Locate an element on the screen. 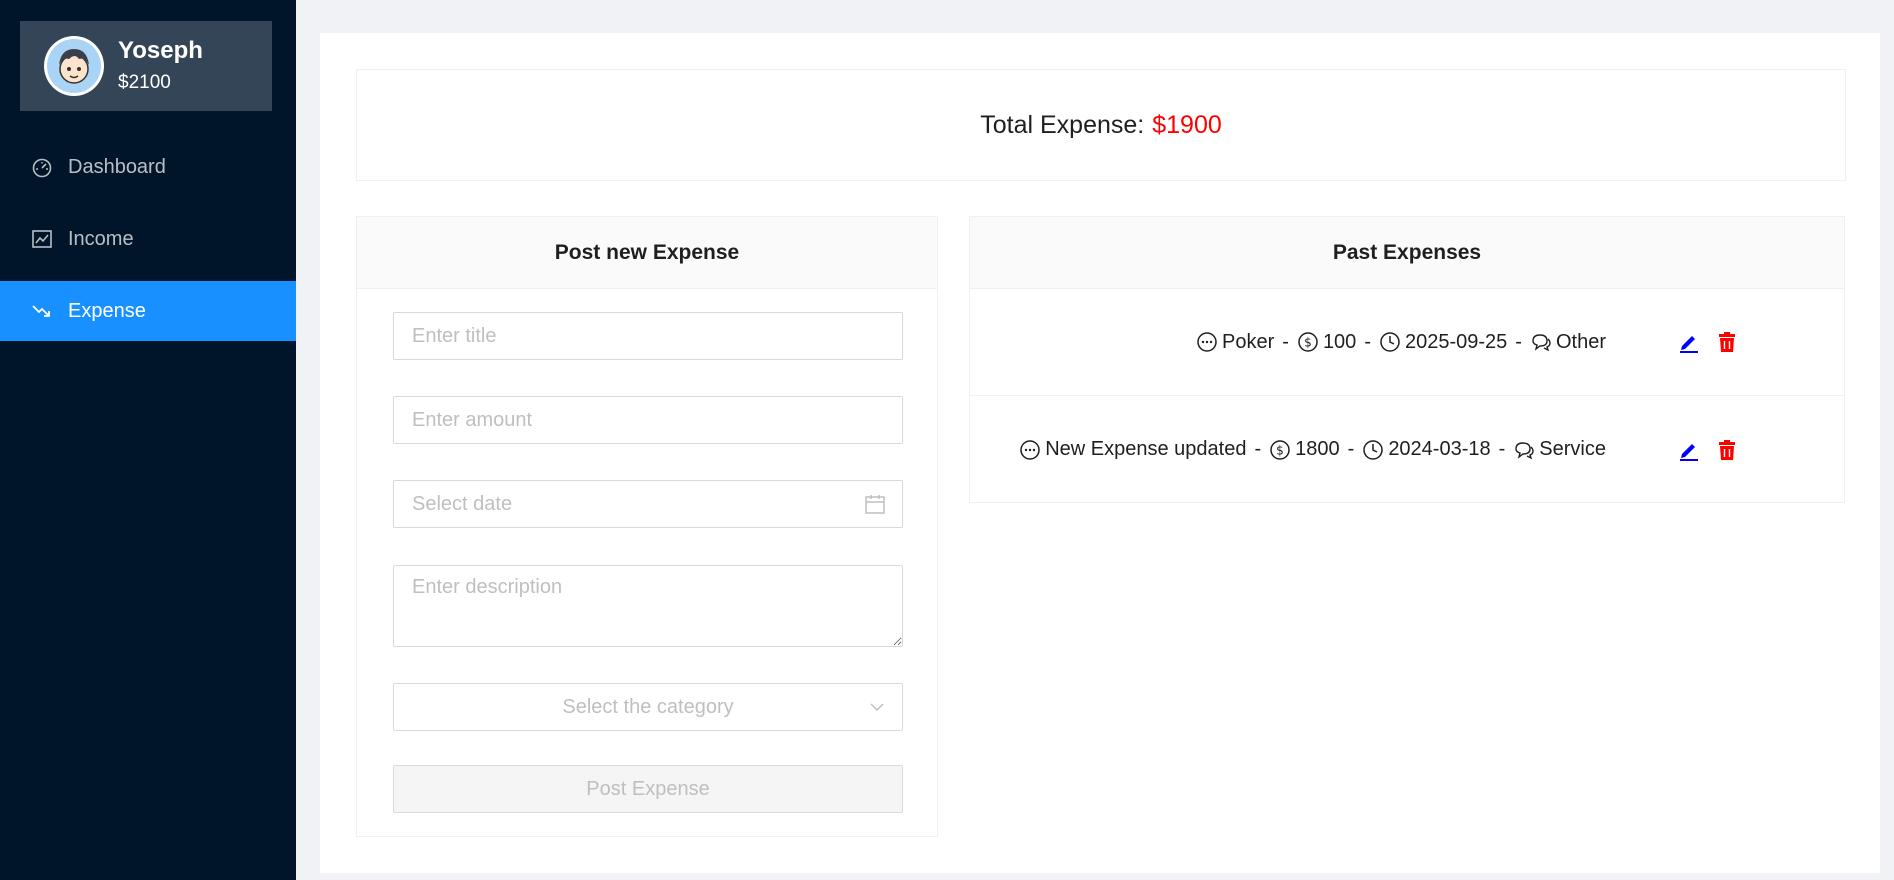 The height and width of the screenshot is (880, 1894). total-expense-label: Total Expense: is located at coordinates (1062, 124).